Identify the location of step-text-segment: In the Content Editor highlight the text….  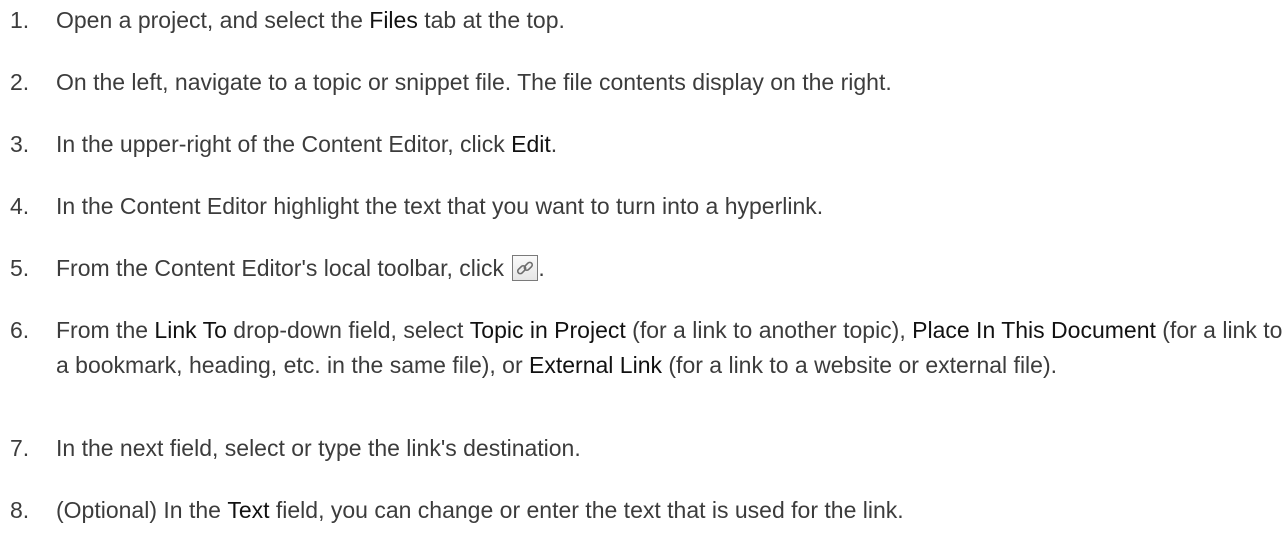
(440, 206).